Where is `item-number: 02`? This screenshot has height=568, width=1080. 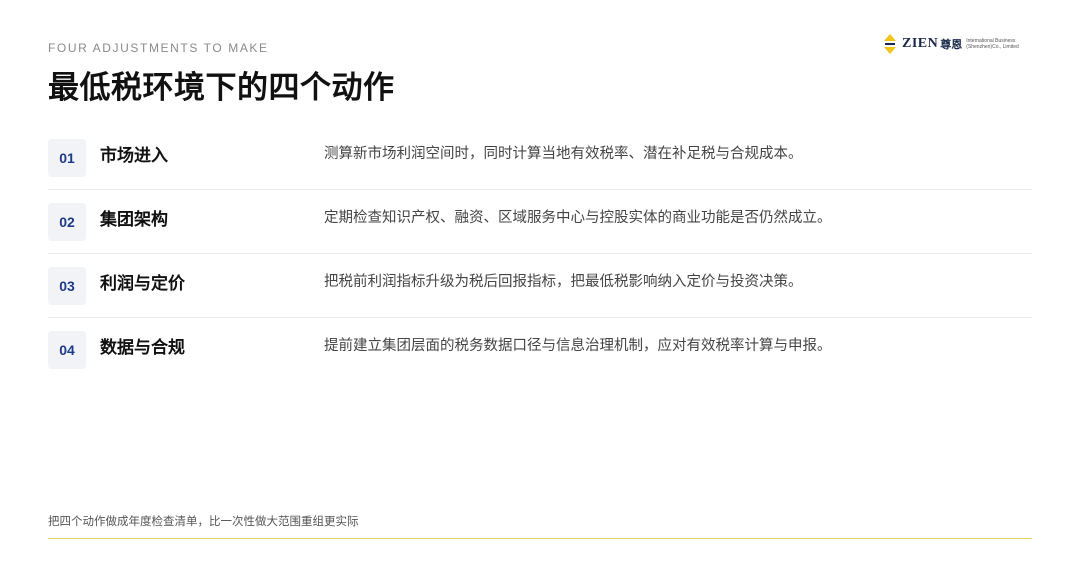
item-number: 02 is located at coordinates (67, 222).